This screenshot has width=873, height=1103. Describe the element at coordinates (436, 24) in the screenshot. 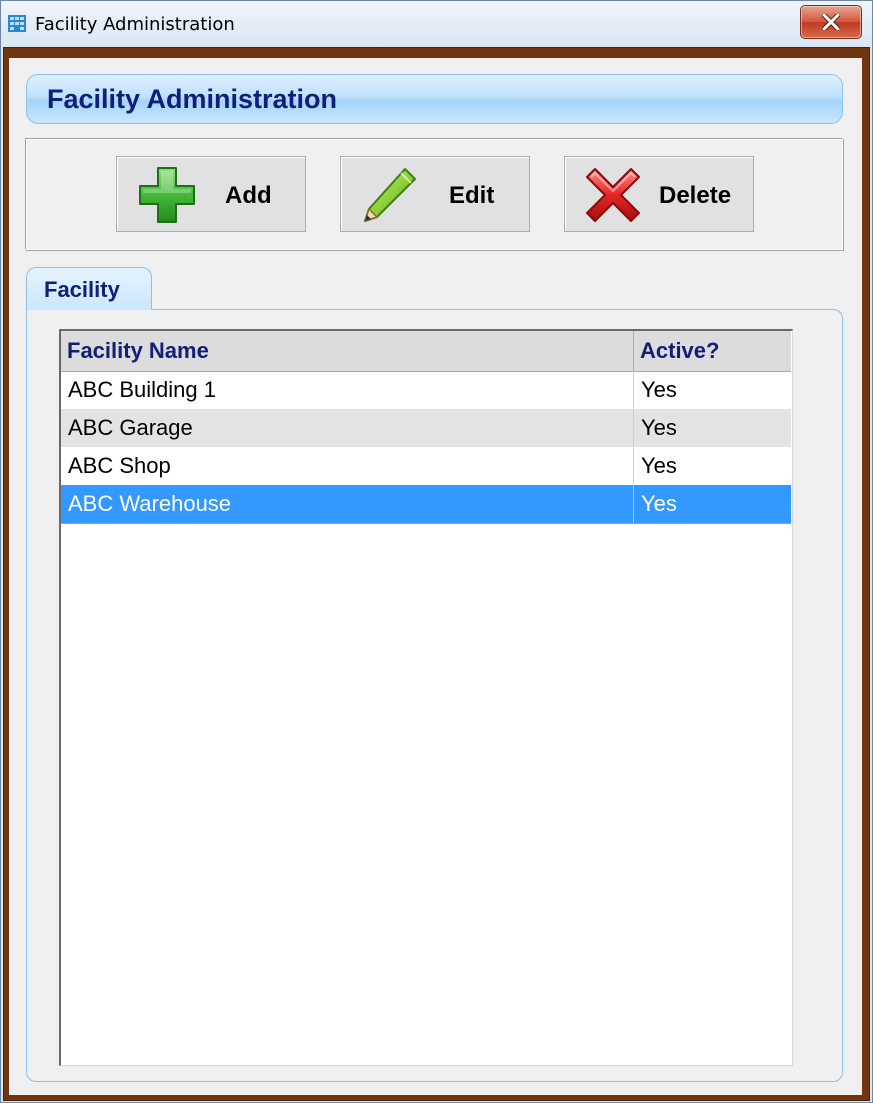

I see `title-bar: Facility Administration` at that location.